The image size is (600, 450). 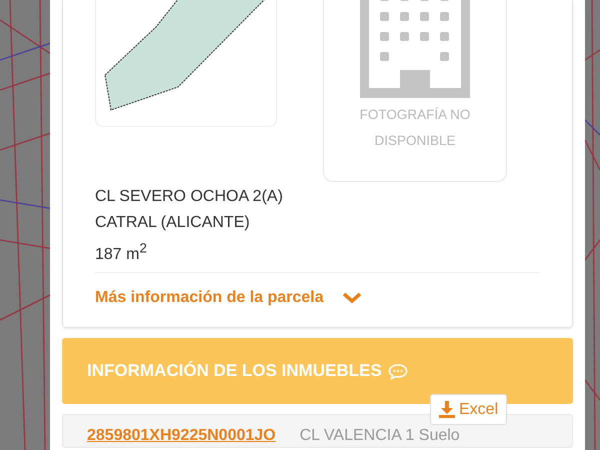 What do you see at coordinates (181, 436) in the screenshot?
I see `cadastral-reference-link: 2859801XH9225N0001JO` at bounding box center [181, 436].